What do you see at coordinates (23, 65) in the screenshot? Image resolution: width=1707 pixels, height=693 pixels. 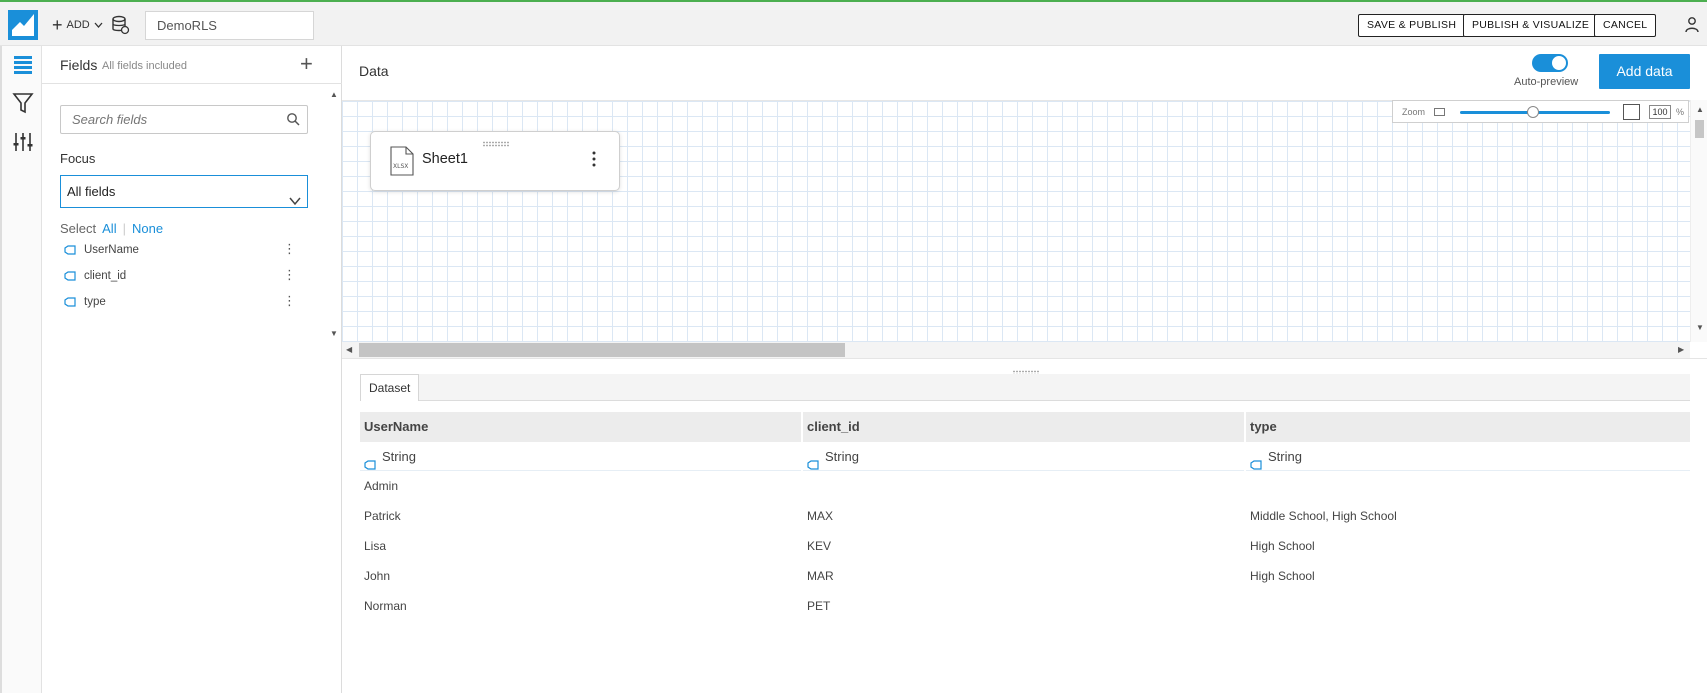 I see `fields-list-icon` at bounding box center [23, 65].